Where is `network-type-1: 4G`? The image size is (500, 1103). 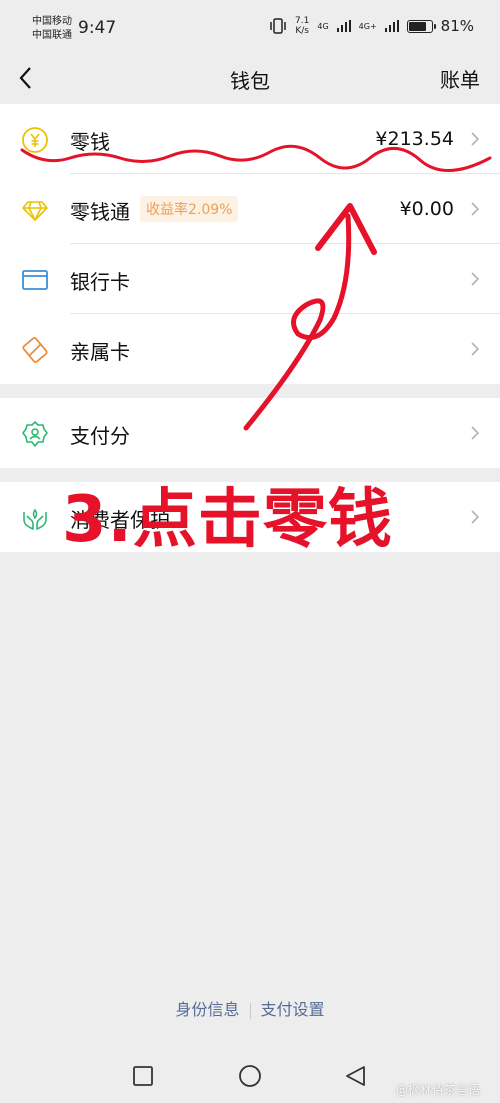
network-type-1: 4G is located at coordinates (323, 26).